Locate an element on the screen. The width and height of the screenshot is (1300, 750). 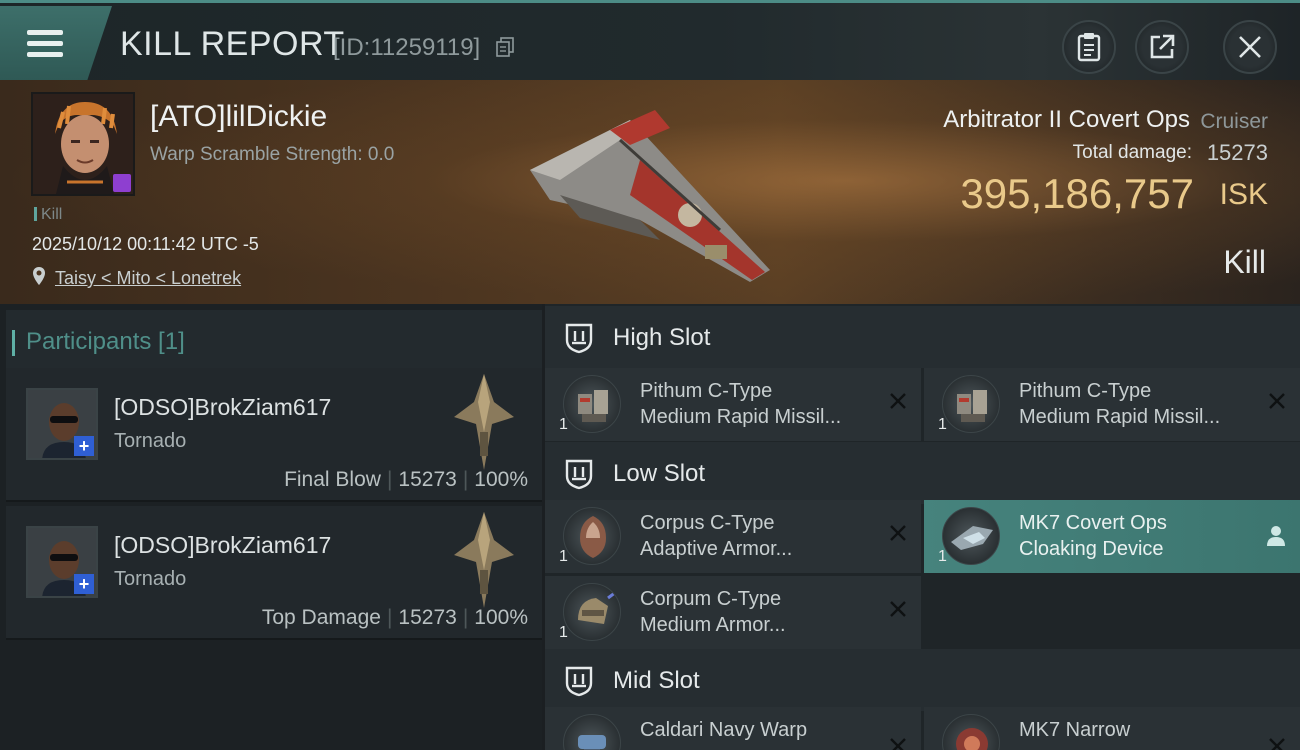
report-details-button is located at coordinates (1089, 47).